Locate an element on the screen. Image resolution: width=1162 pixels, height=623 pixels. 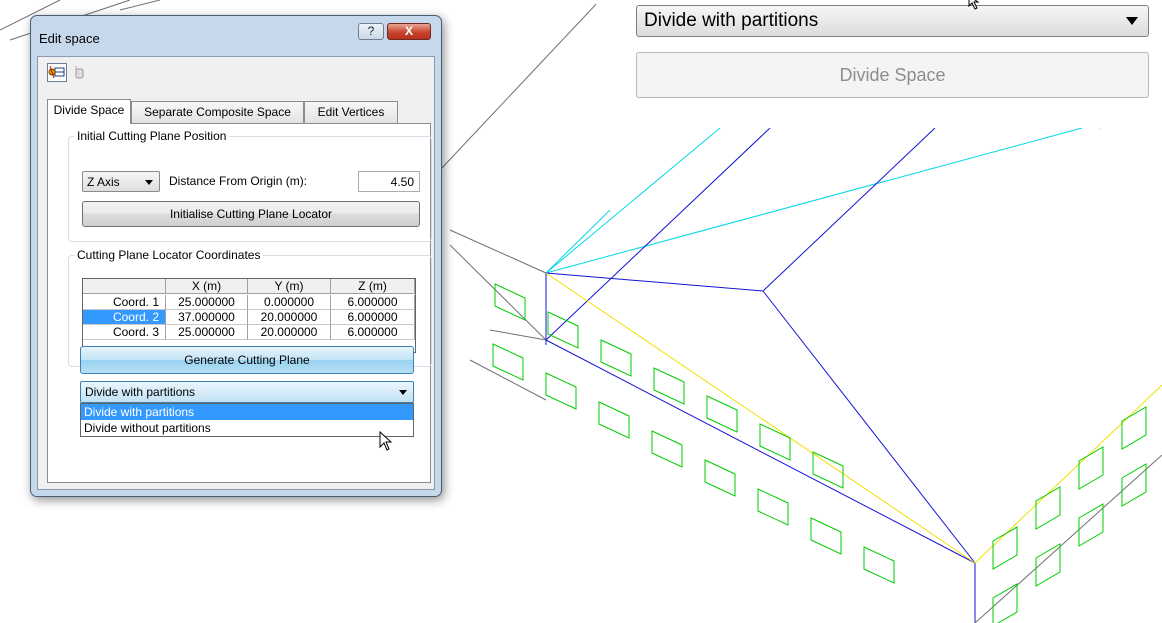
close-button: X is located at coordinates (409, 31).